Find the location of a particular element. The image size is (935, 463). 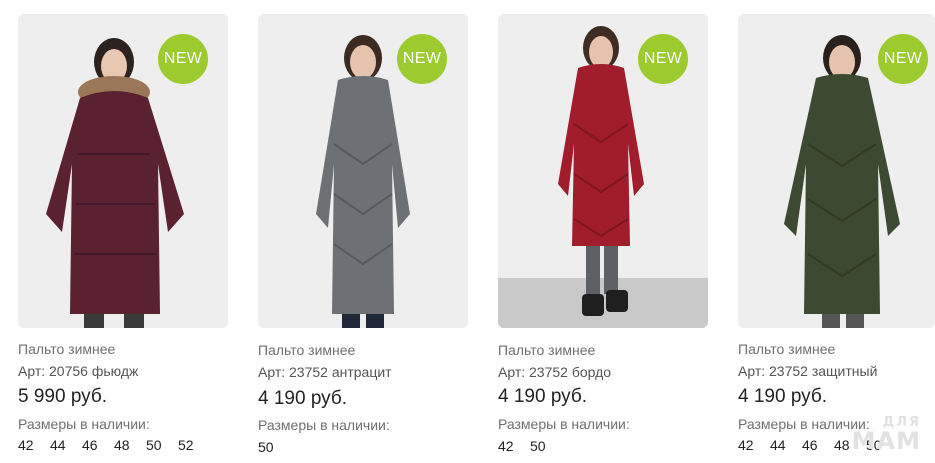

size-list: 42 44 46 48 50 52 is located at coordinates (114, 445).